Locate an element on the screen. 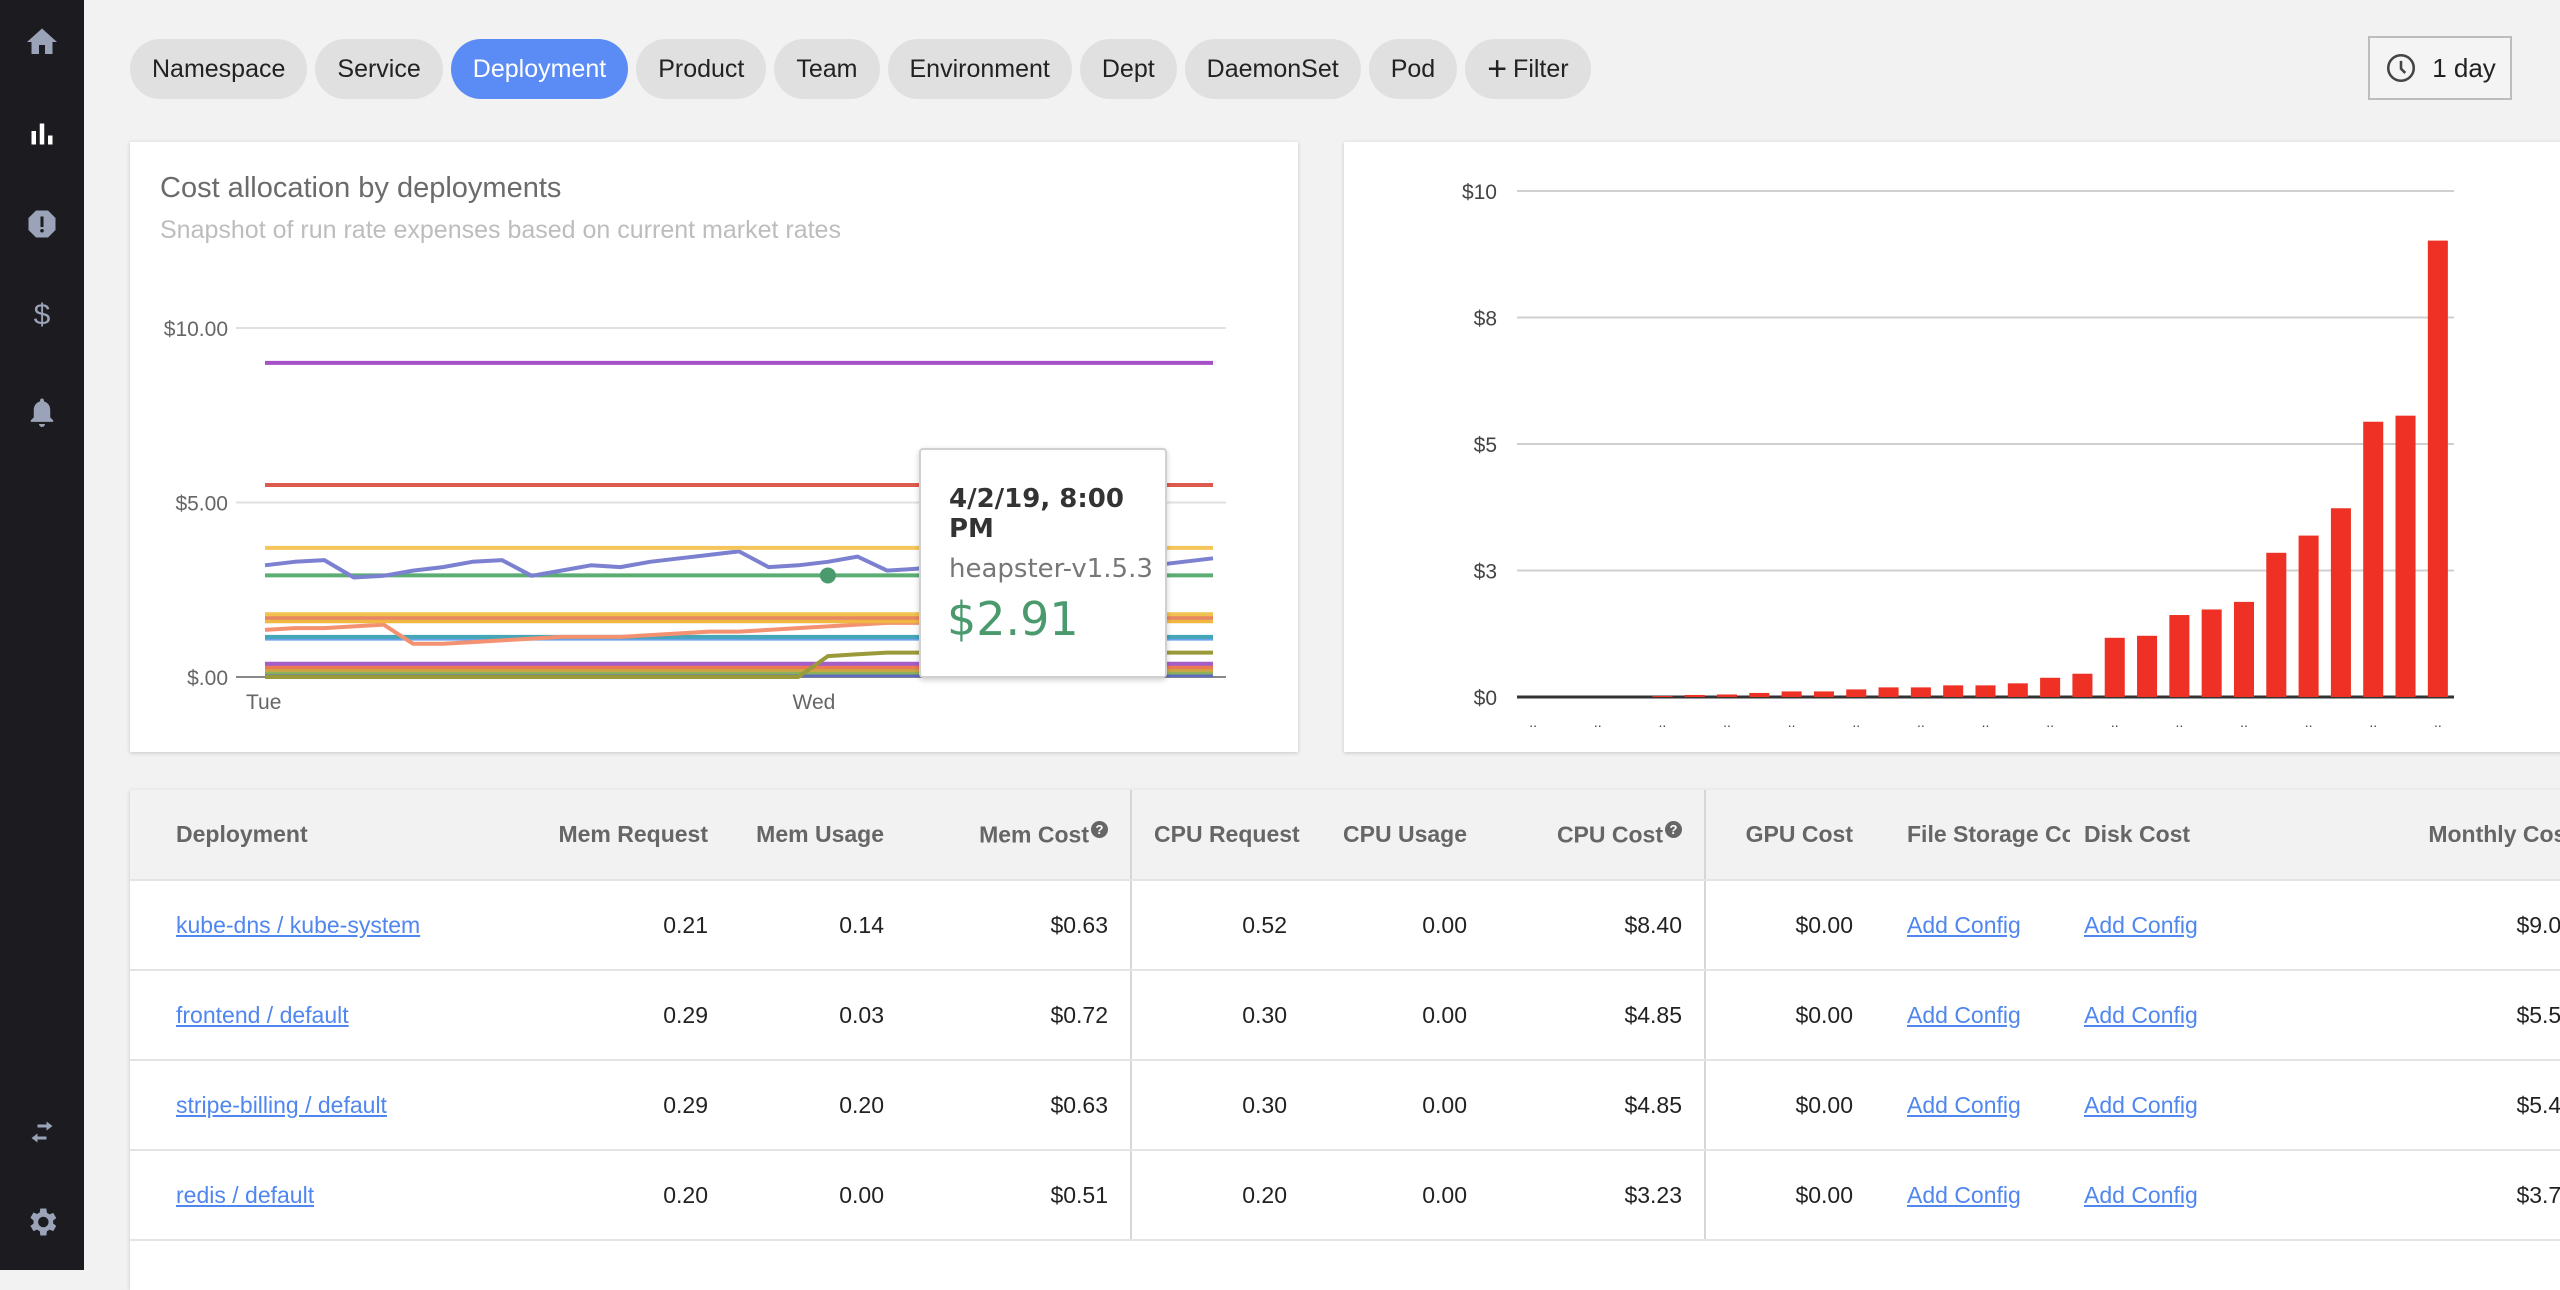 The image size is (2560, 1290). col-file-storage-cost: File Storage Co is located at coordinates (1972, 835).